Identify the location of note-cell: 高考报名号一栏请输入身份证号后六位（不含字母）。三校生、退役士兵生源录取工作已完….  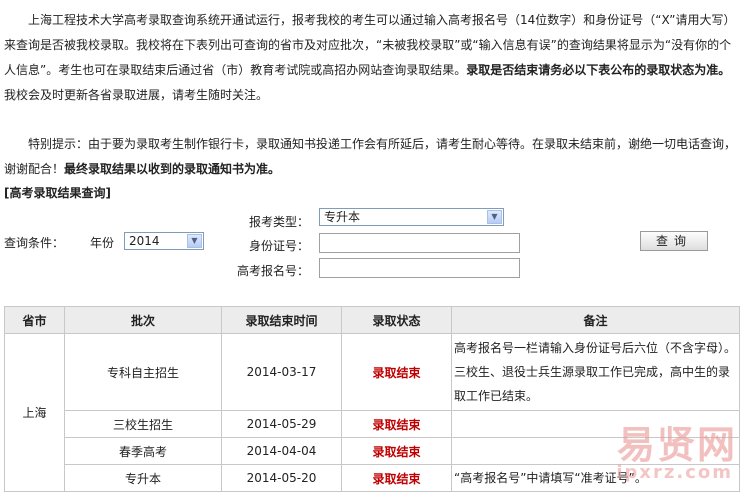
(595, 372).